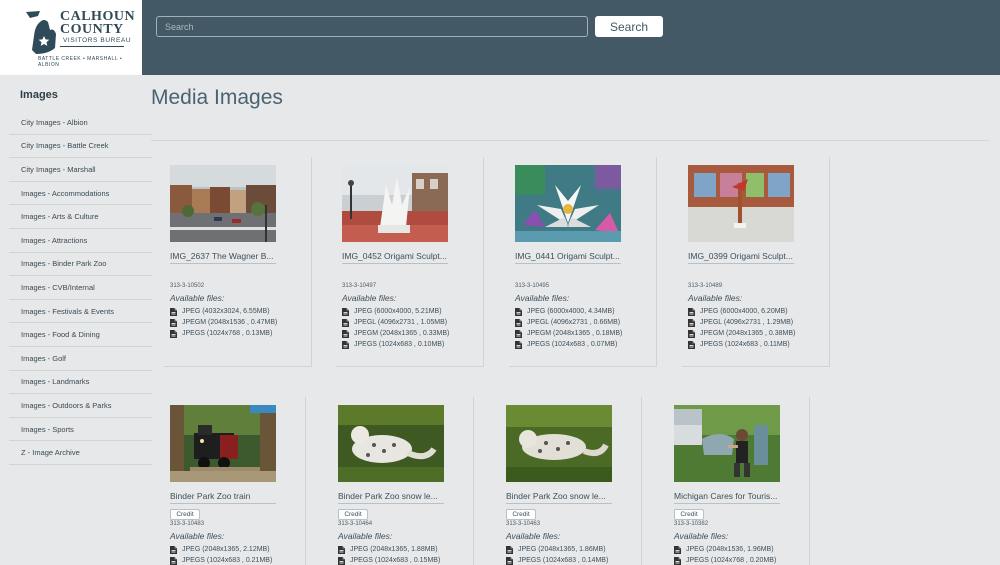  I want to click on file-label: JPEGS (1024x768 , 0.13MB), so click(227, 333).